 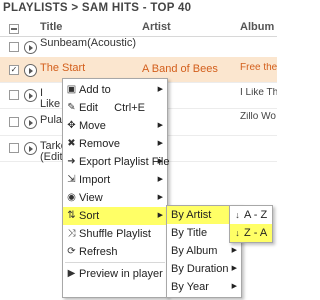 What do you see at coordinates (256, 215) in the screenshot?
I see `menu-item-label: A - Z` at bounding box center [256, 215].